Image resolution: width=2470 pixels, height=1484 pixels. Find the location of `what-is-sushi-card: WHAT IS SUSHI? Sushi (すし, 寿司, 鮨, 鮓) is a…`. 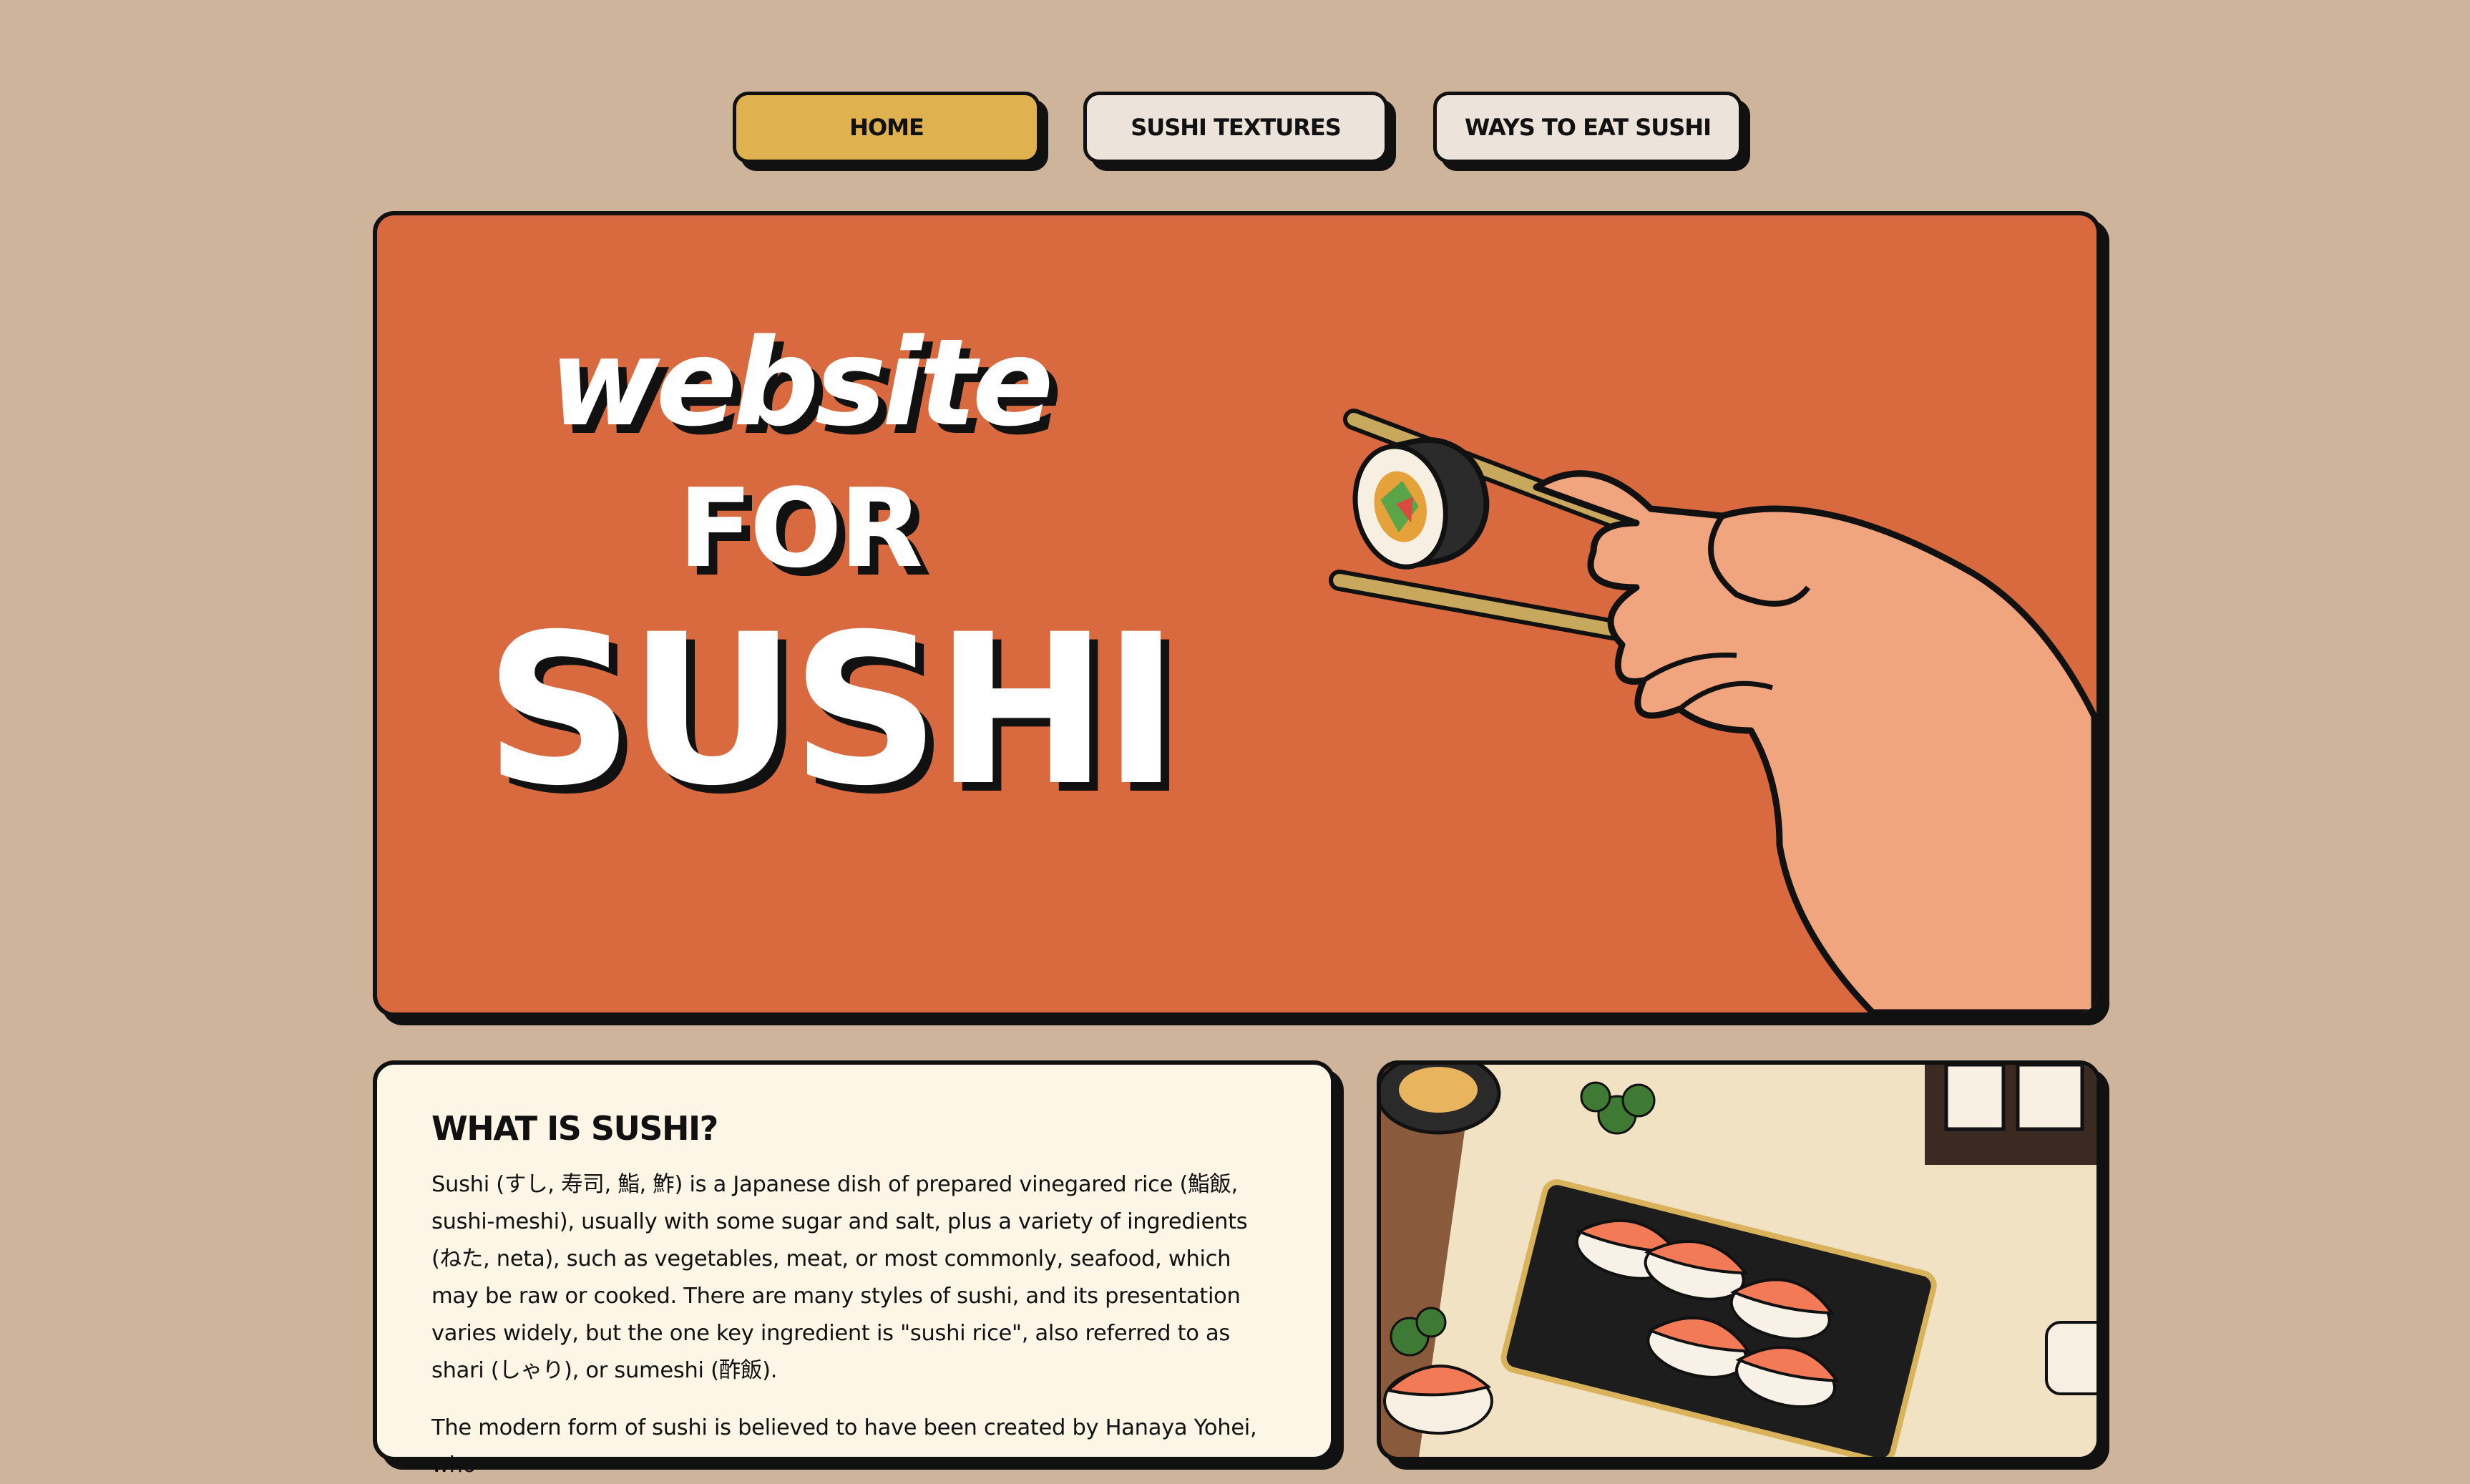

what-is-sushi-card: WHAT IS SUSHI? Sushi (すし, 寿司, 鮨, 鮓) is a… is located at coordinates (854, 1269).